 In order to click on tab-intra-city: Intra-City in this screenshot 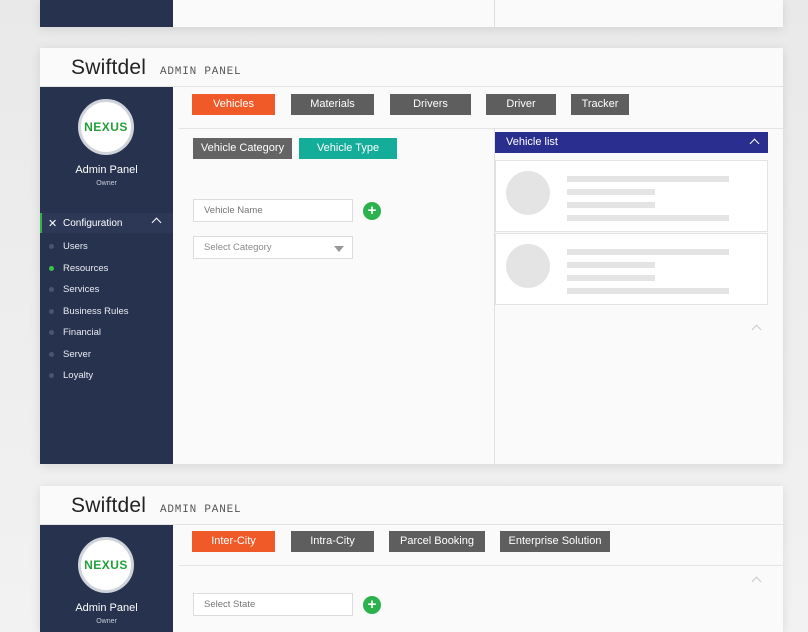, I will do `click(332, 541)`.